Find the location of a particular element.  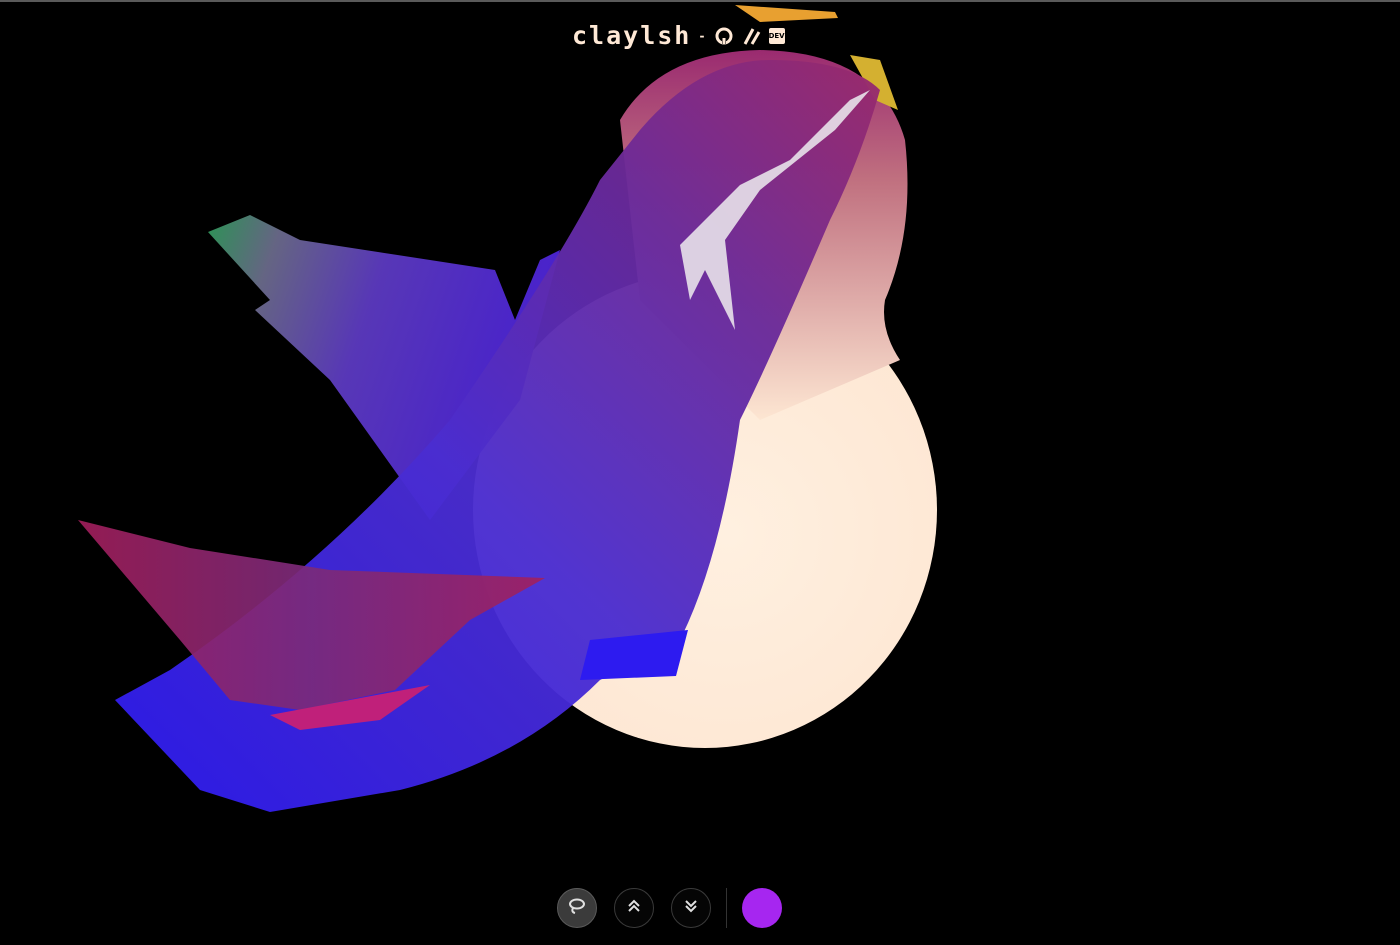

dev-badge-icon: DEV is located at coordinates (776, 36).